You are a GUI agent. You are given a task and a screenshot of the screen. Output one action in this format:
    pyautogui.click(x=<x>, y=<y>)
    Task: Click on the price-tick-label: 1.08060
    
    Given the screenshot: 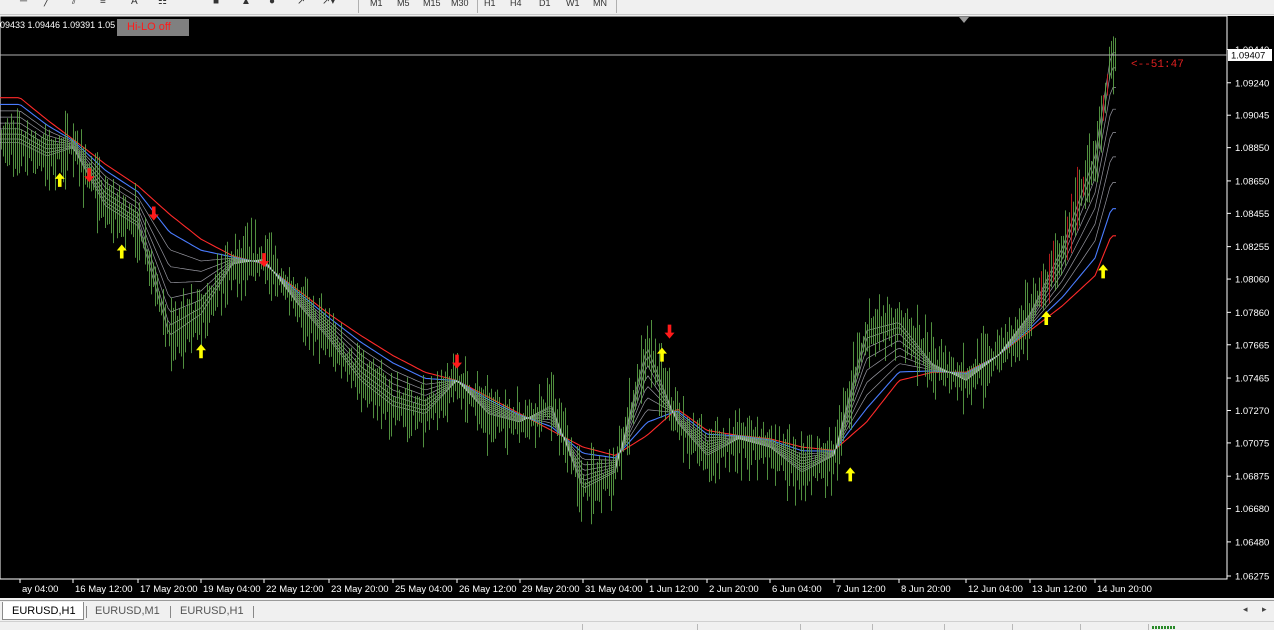 What is the action you would take?
    pyautogui.click(x=1252, y=280)
    